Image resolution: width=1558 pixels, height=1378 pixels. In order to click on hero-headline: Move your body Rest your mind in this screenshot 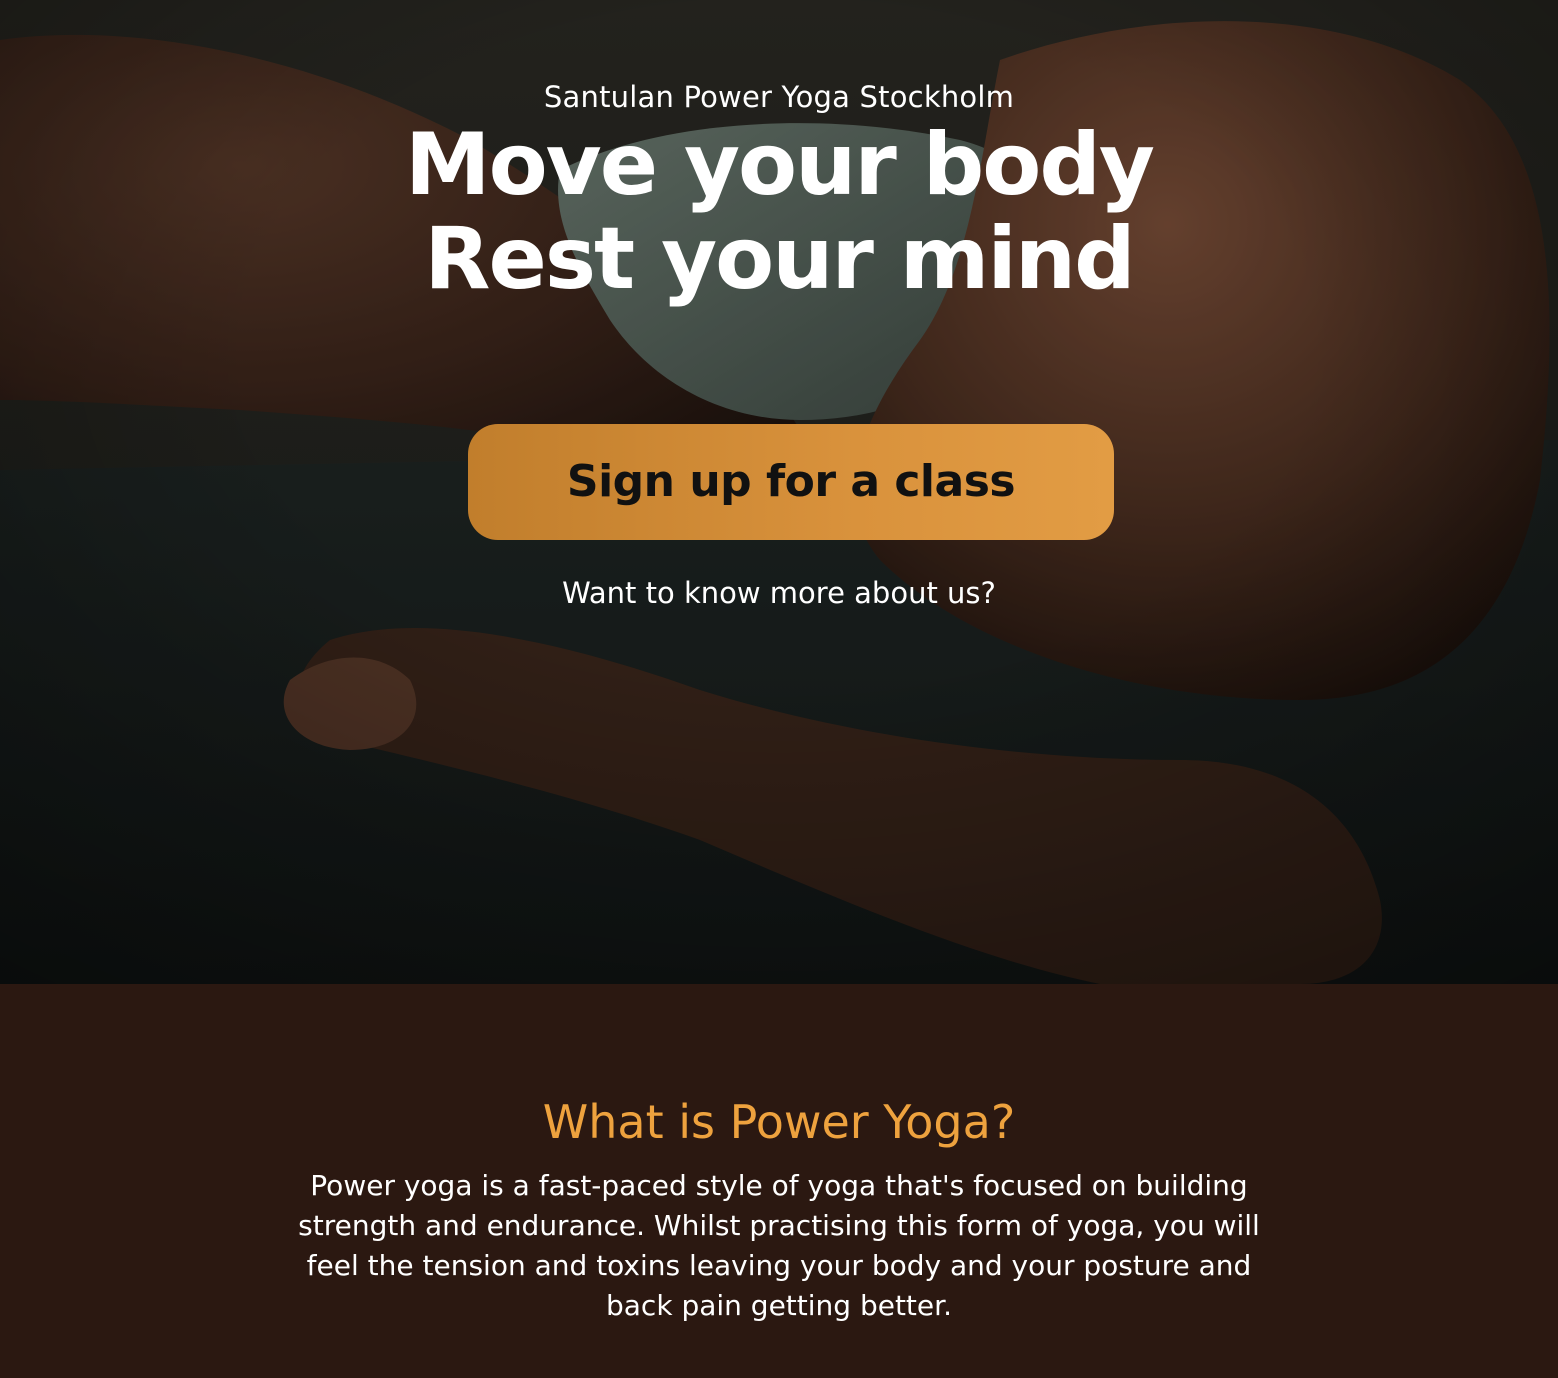, I will do `click(779, 212)`.